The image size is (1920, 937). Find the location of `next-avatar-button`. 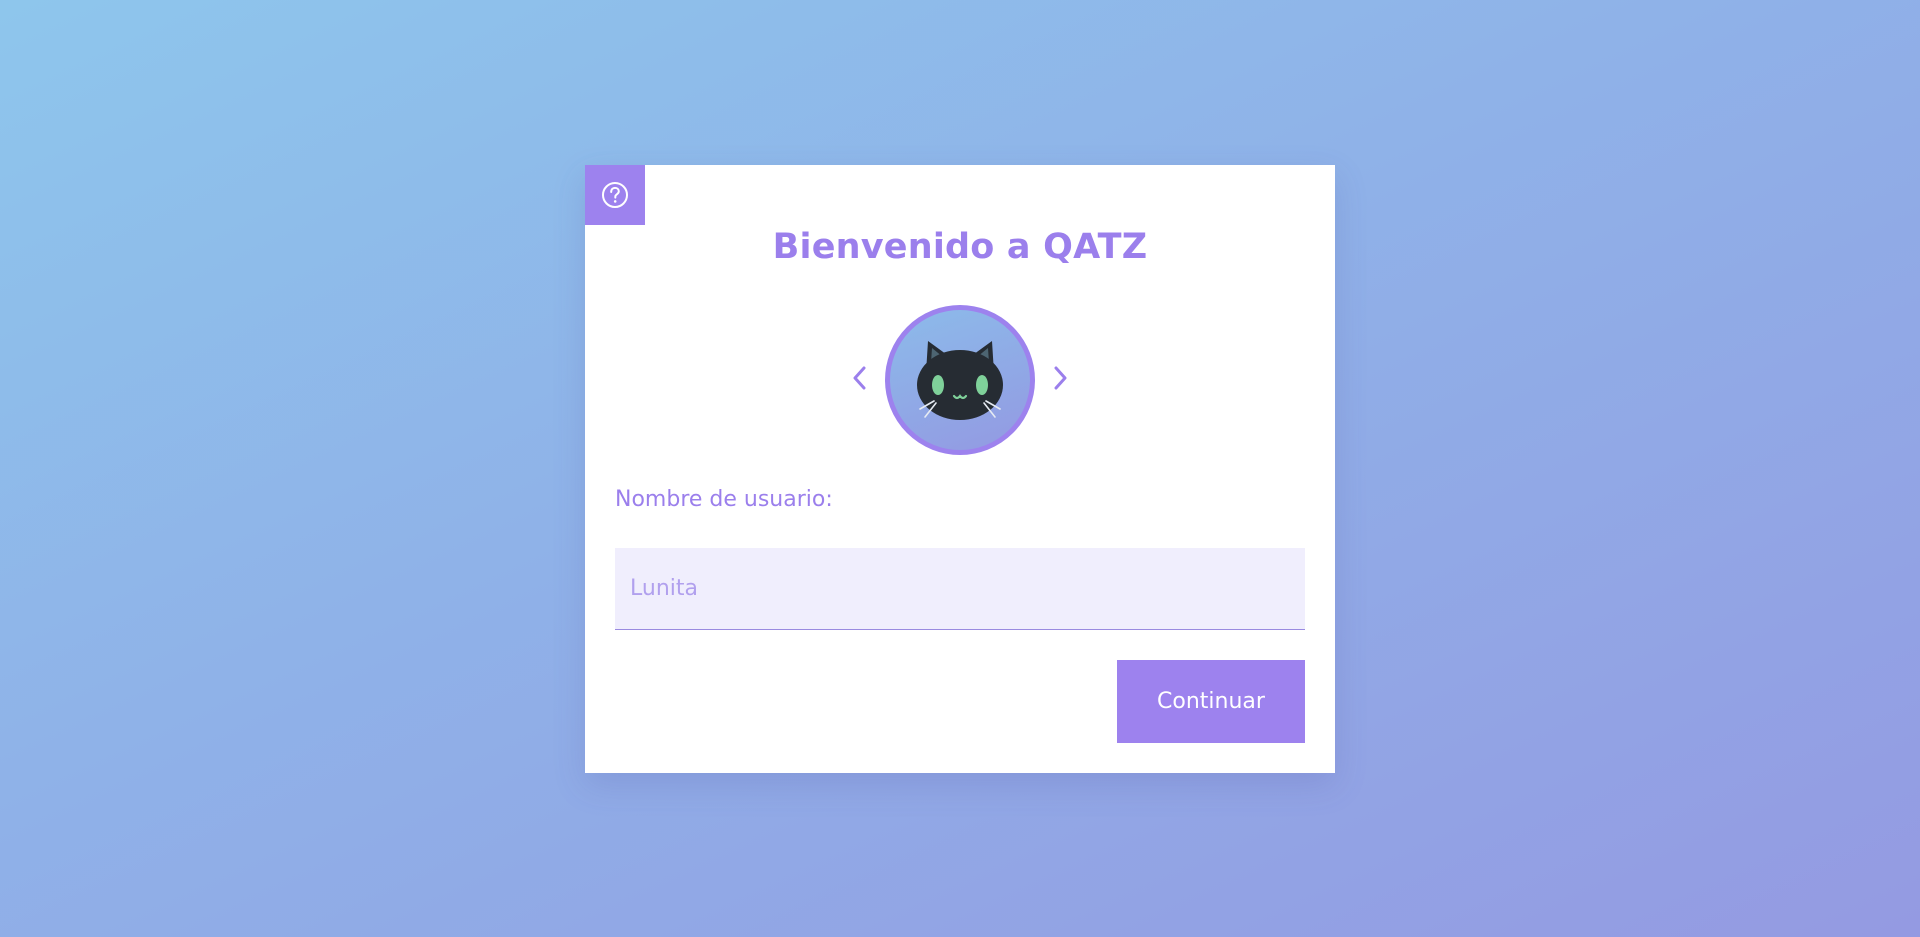

next-avatar-button is located at coordinates (1061, 380).